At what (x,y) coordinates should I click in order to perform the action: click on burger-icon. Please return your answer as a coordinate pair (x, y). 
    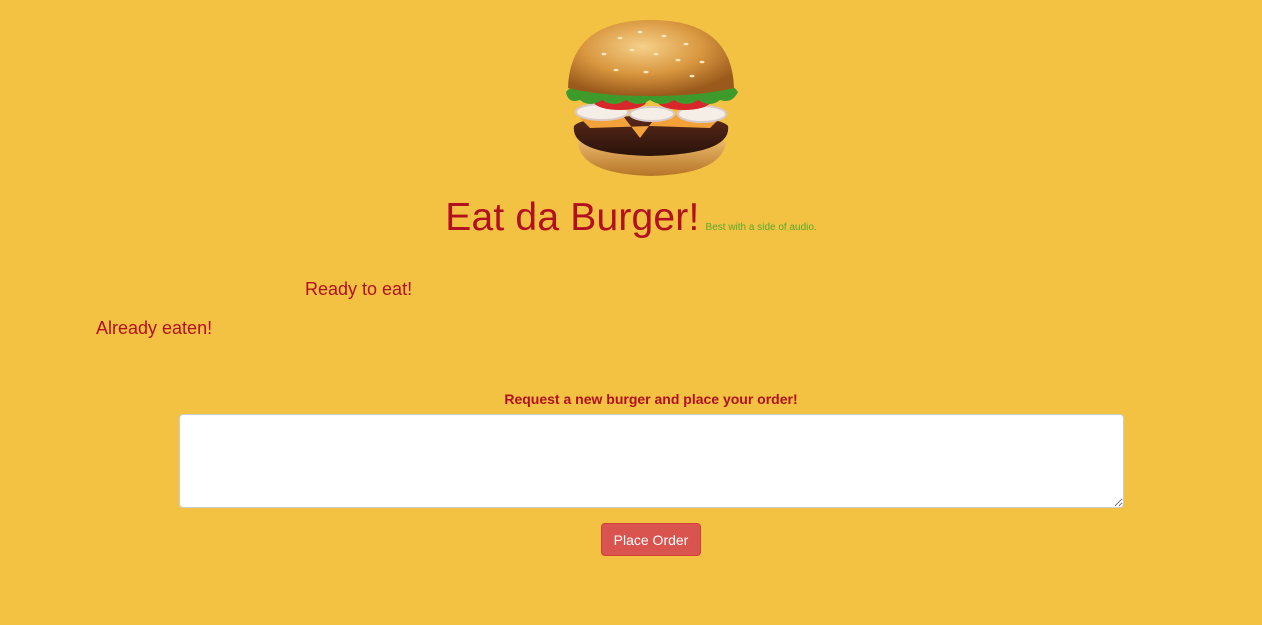
    Looking at the image, I should click on (652, 98).